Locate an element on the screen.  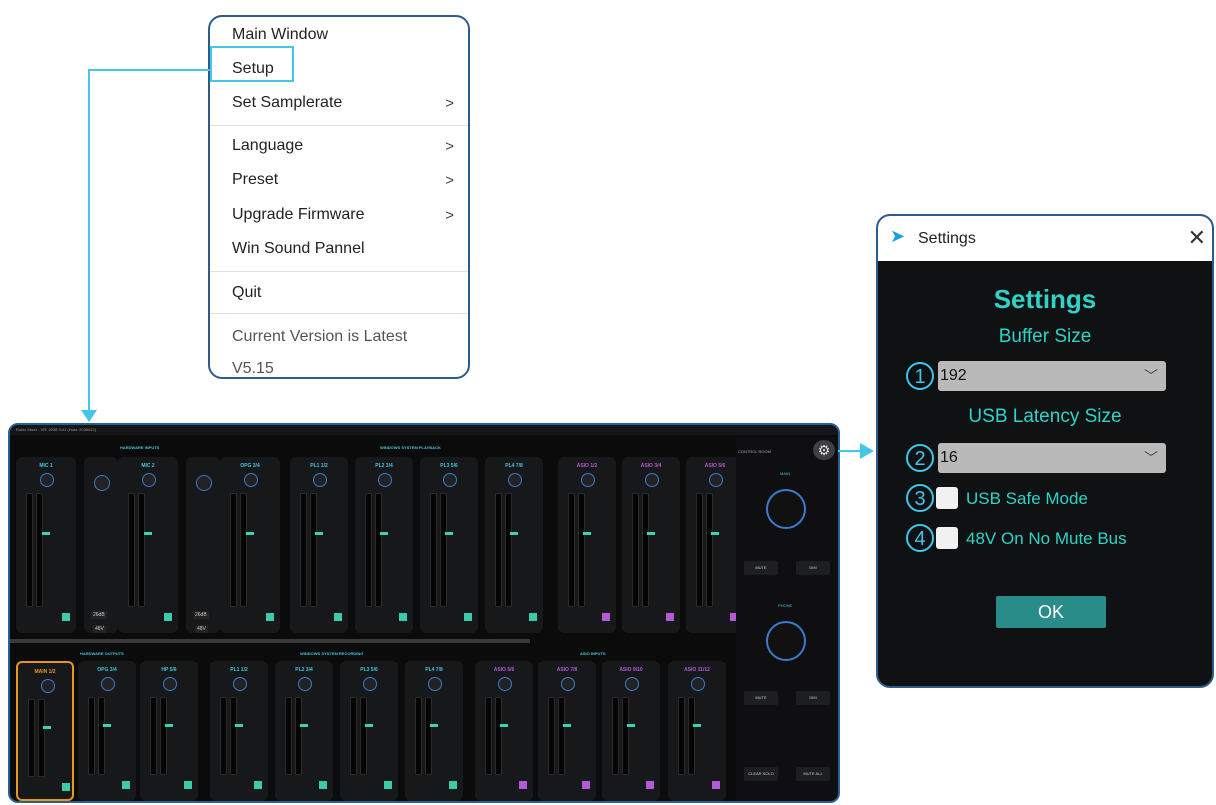
menu-item-preset: Preset > is located at coordinates (343, 180).